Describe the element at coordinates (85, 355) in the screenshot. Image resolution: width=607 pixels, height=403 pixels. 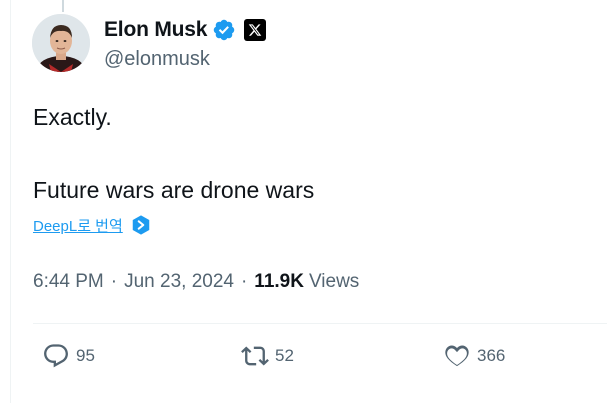
I see `reply-count: 95` at that location.